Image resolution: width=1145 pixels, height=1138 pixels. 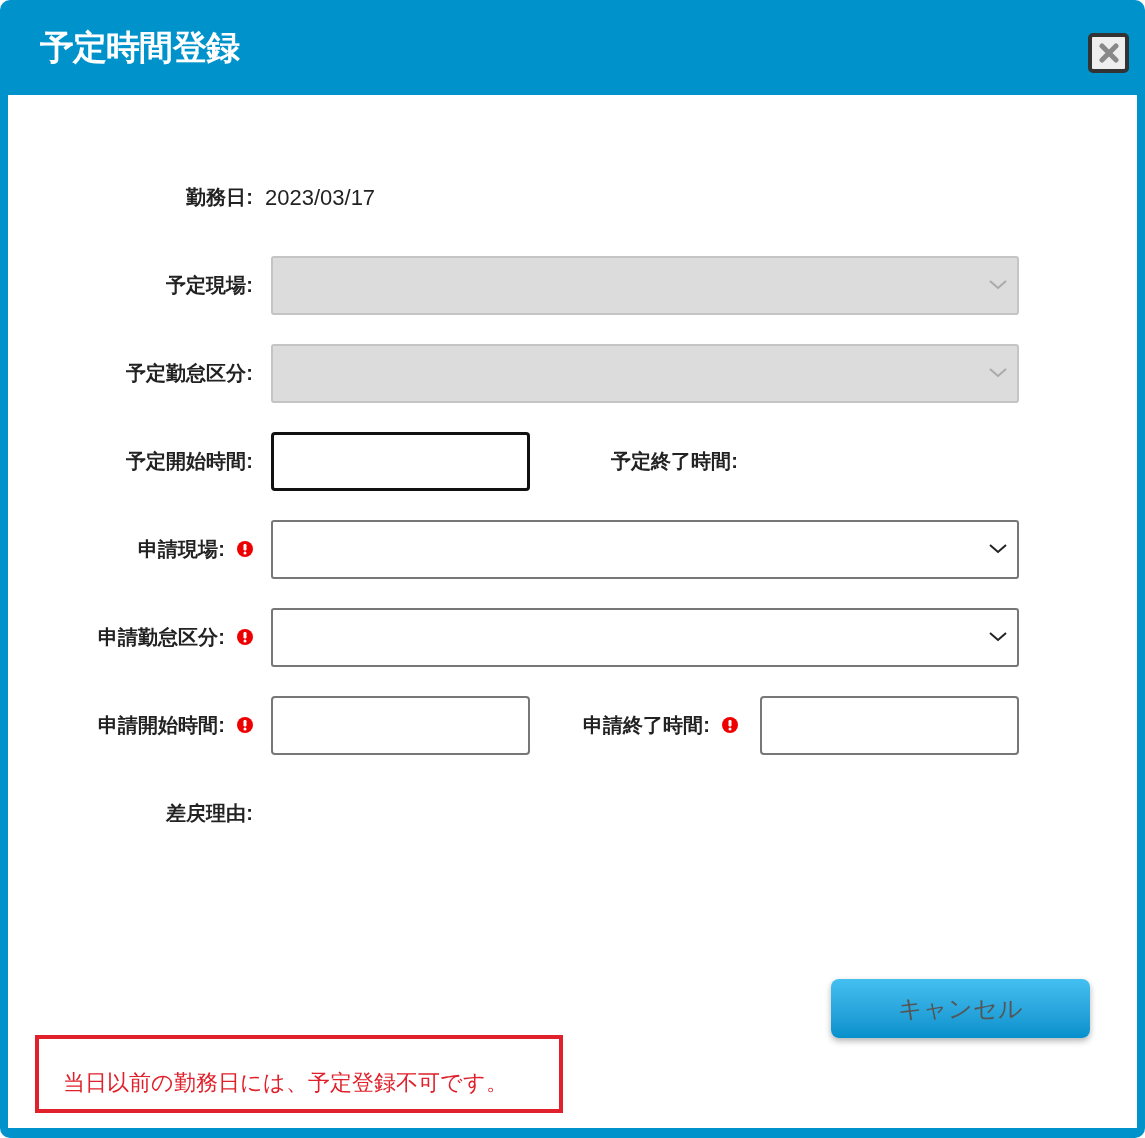 What do you see at coordinates (960, 1008) in the screenshot?
I see `cancel-button: キャンセル` at bounding box center [960, 1008].